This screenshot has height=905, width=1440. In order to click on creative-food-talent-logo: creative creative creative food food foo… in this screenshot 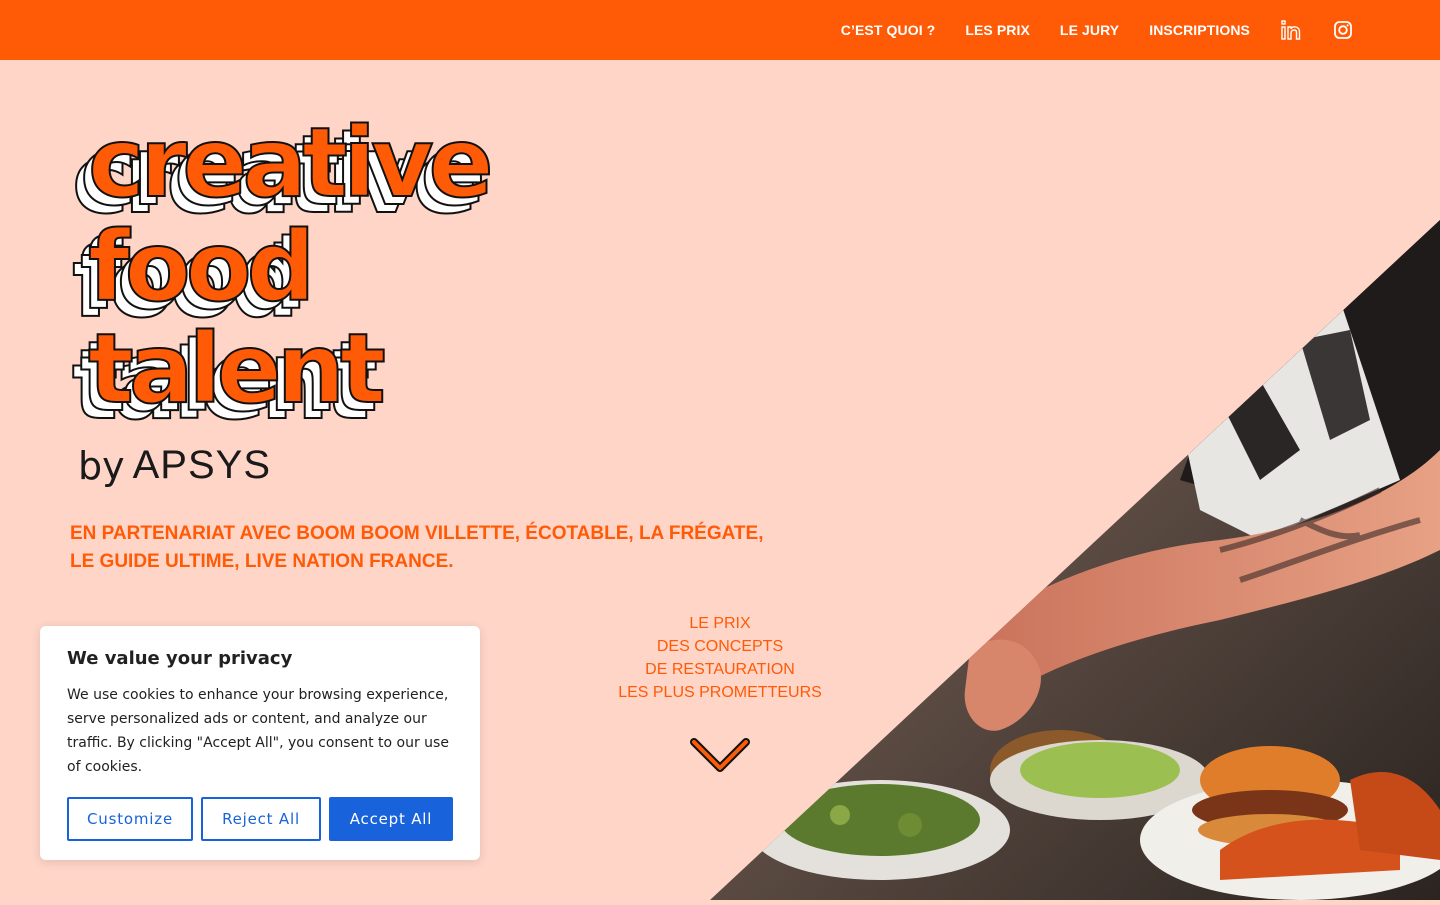, I will do `click(330, 271)`.